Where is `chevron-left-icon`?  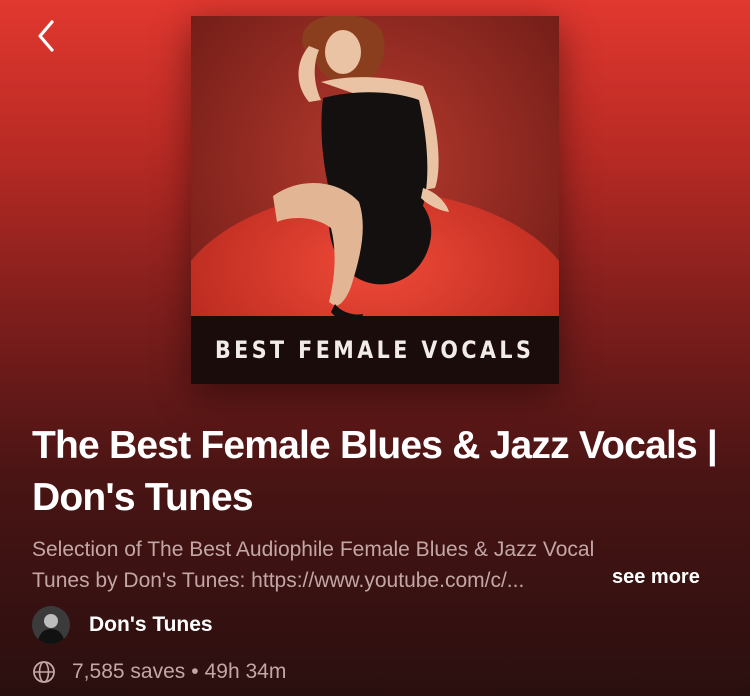
chevron-left-icon is located at coordinates (46, 36).